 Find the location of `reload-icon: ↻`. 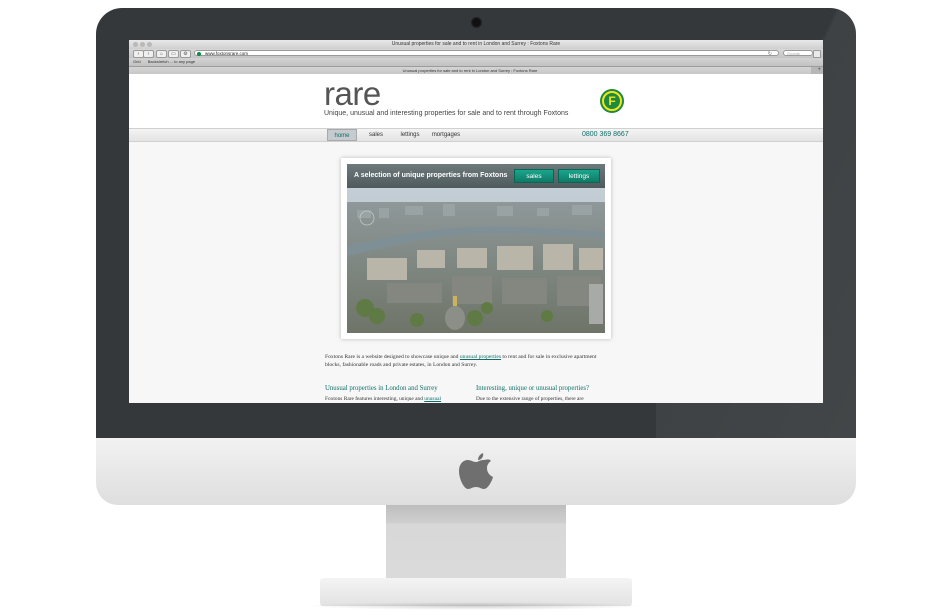

reload-icon: ↻ is located at coordinates (770, 54).